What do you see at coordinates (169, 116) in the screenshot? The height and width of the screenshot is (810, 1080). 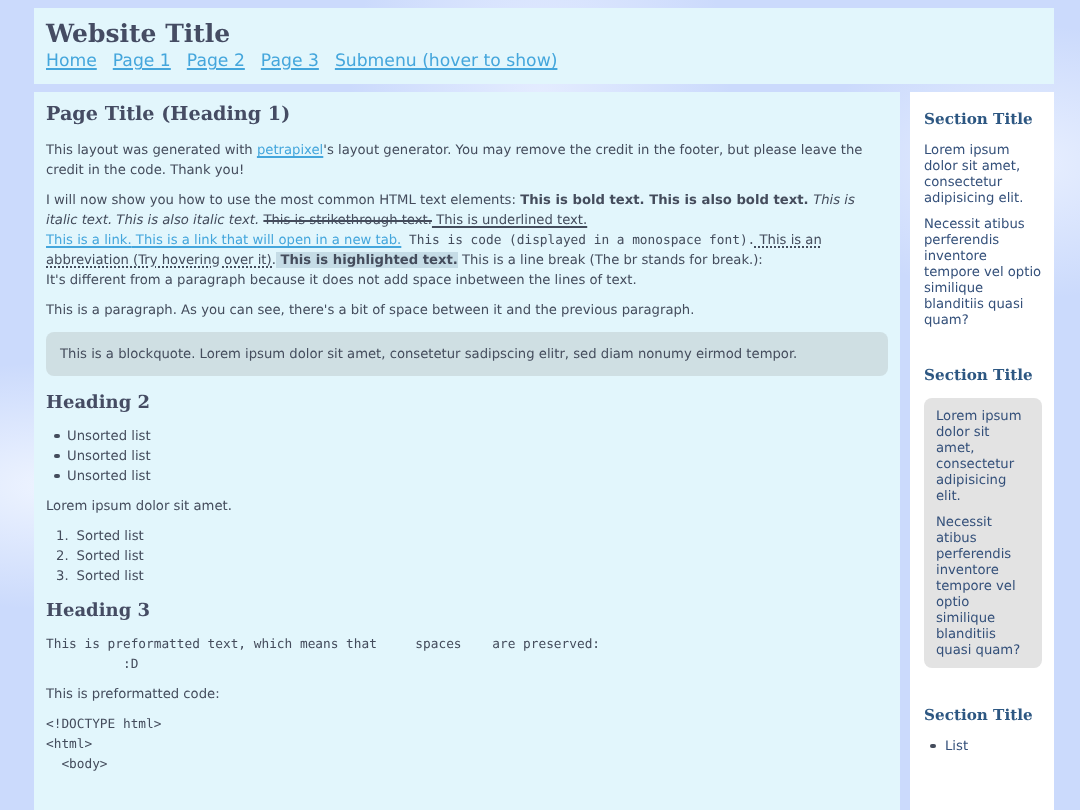 I see `page-title: Page Title (Heading 1)` at bounding box center [169, 116].